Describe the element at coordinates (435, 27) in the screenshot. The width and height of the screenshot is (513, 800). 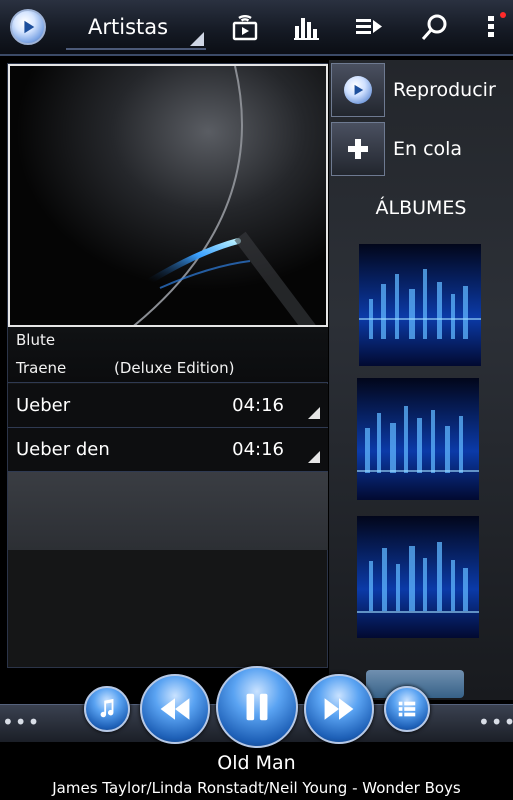
I see `search-icon` at that location.